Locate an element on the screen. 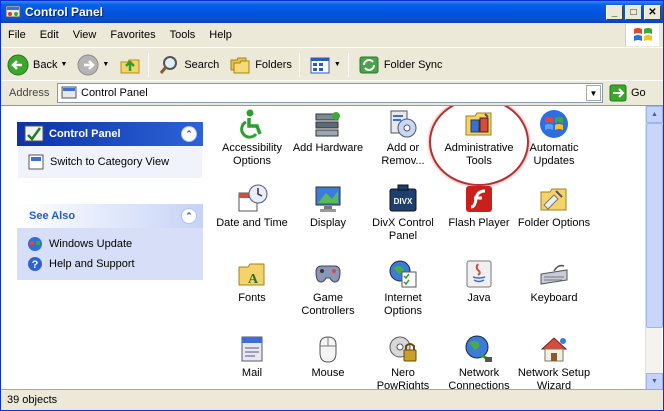 Image resolution: width=664 pixels, height=411 pixels. add-remove-programs-icon is located at coordinates (403, 124).